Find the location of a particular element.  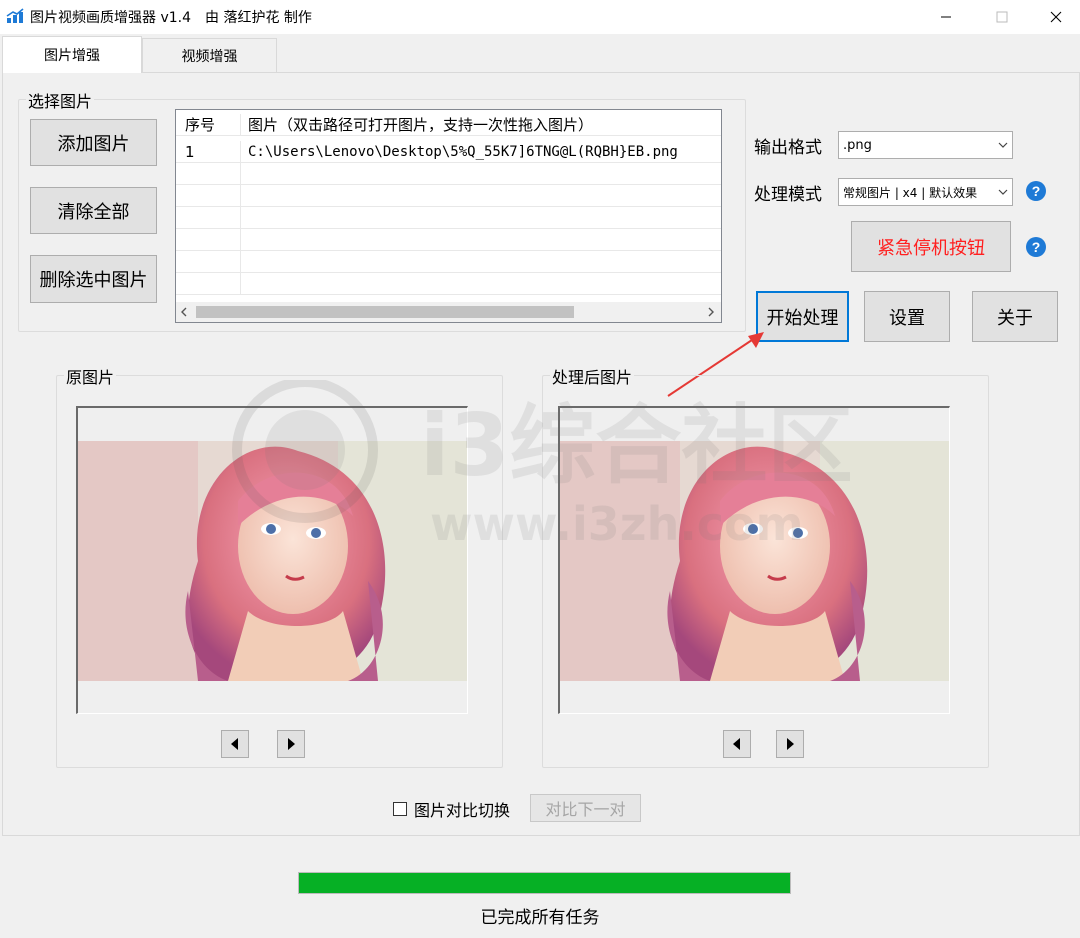

original-photo is located at coordinates (272, 561).